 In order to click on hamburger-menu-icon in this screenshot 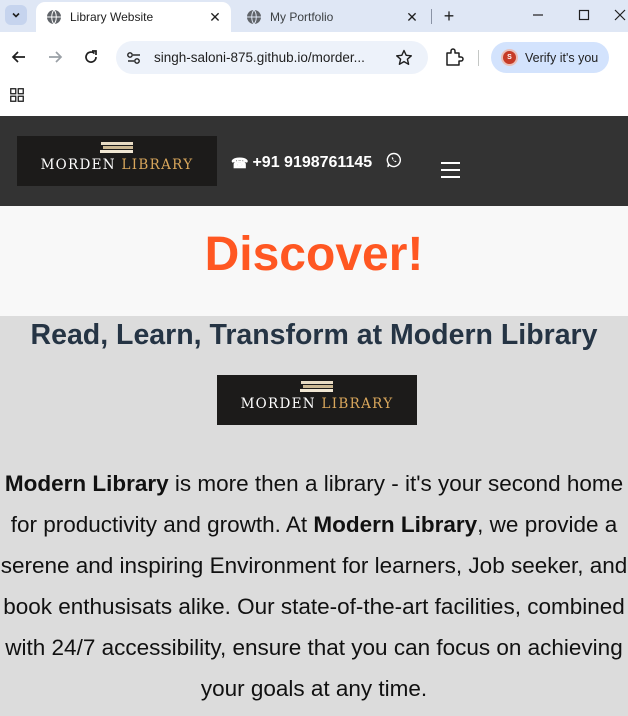, I will do `click(450, 170)`.